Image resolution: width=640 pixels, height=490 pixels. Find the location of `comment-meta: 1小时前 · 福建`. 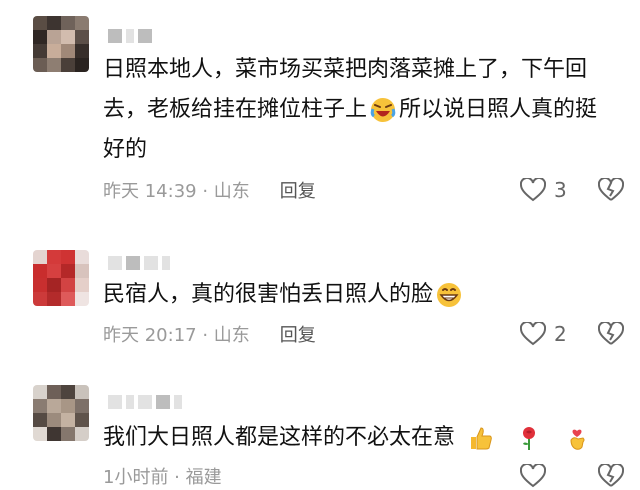

comment-meta: 1小时前 · 福建 is located at coordinates (162, 476).